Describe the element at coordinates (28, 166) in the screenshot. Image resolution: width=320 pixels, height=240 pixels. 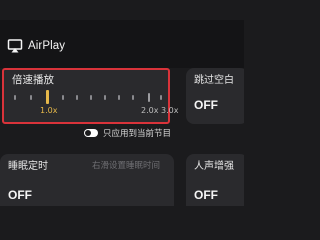
I see `sleep-timer-title: 睡眠定时` at that location.